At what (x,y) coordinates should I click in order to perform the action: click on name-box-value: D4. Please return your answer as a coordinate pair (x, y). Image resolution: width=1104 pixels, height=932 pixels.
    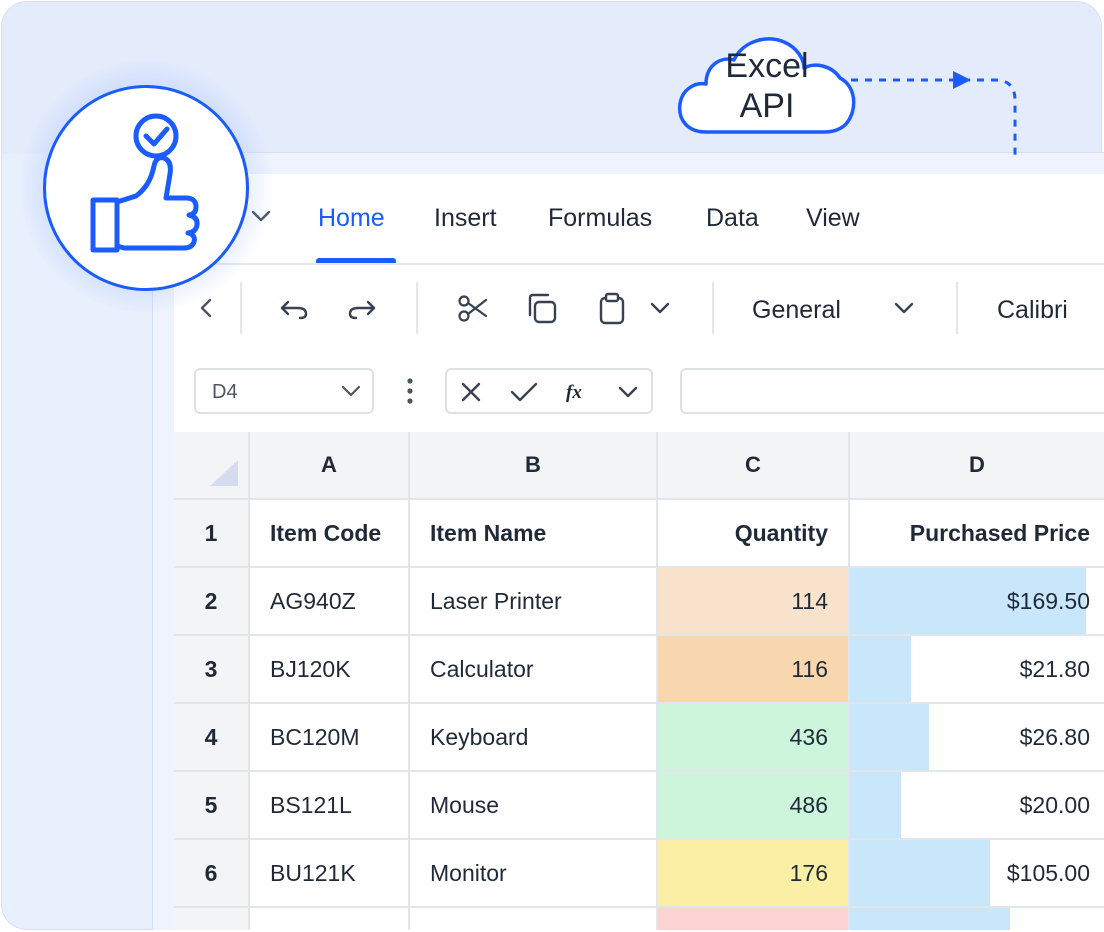
    Looking at the image, I should click on (225, 392).